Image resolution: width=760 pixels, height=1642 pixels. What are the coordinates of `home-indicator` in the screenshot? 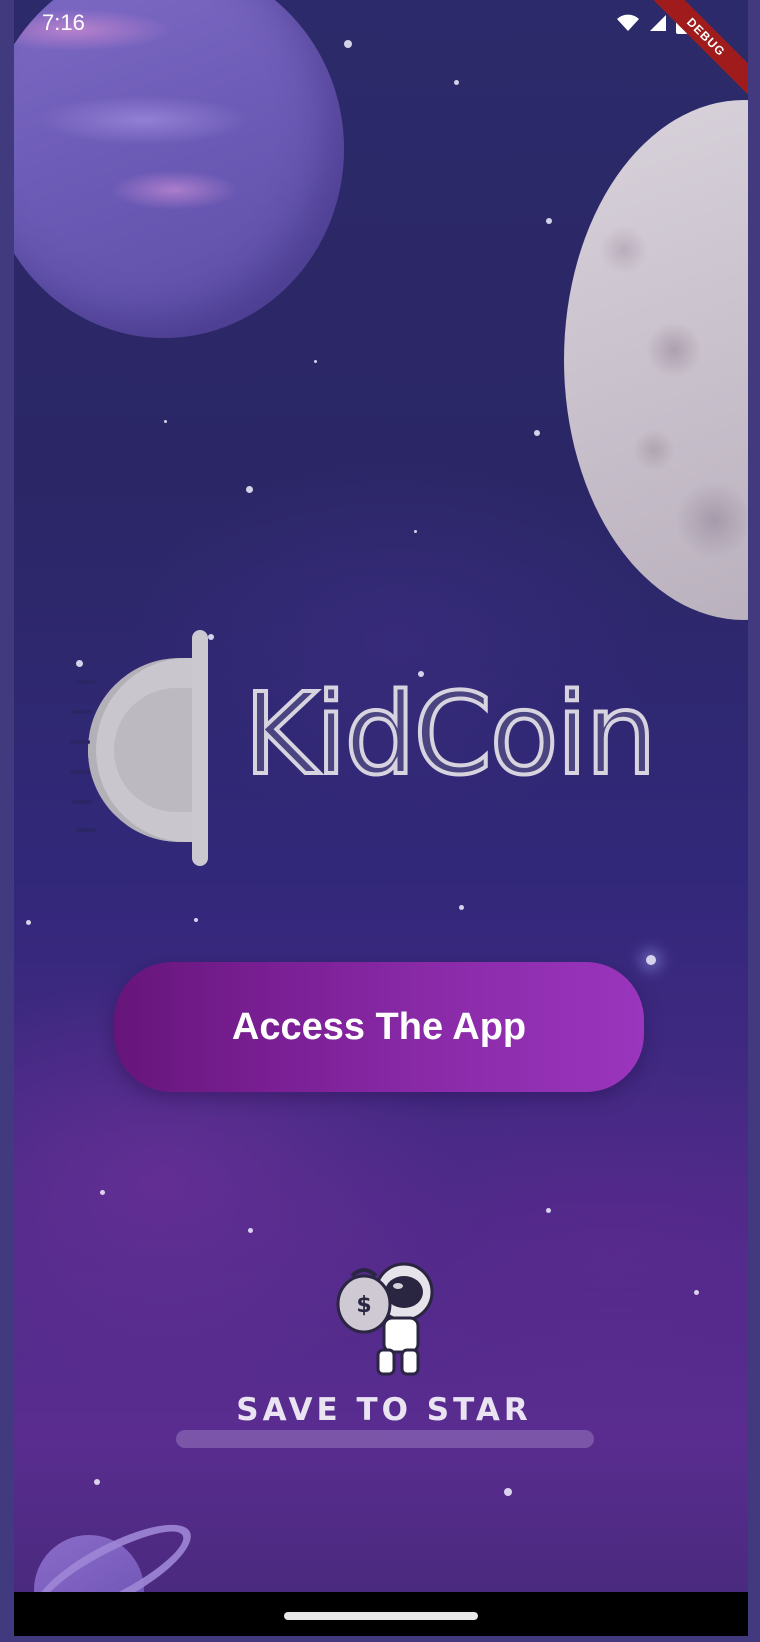 It's located at (381, 1616).